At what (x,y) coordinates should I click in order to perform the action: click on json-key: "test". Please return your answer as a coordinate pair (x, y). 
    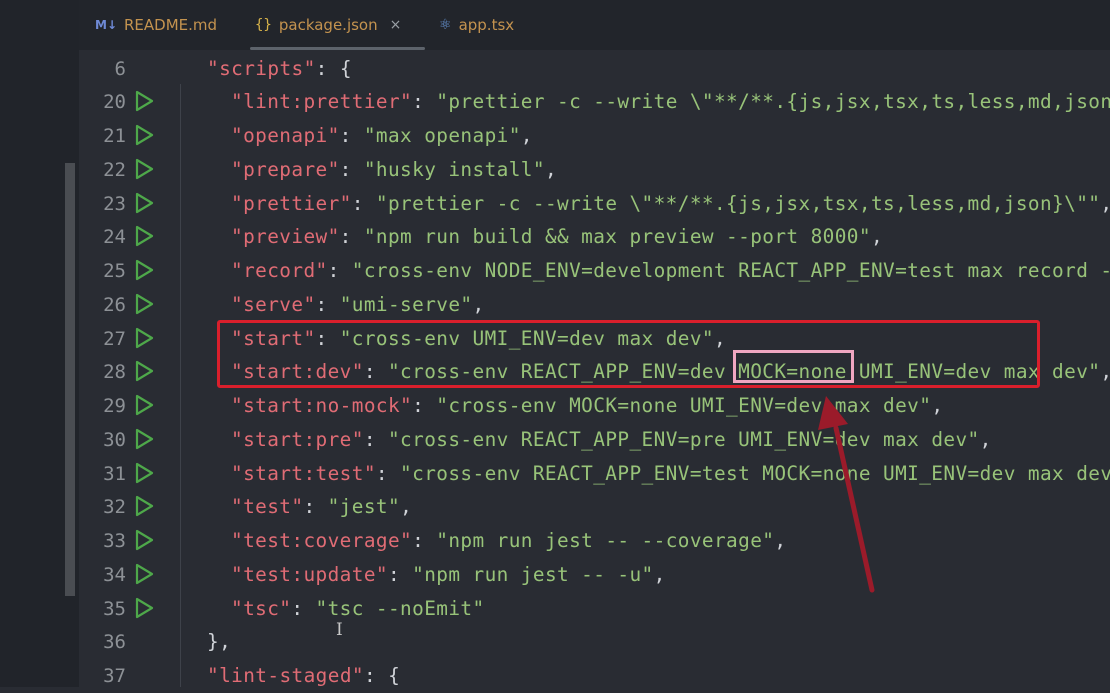
    Looking at the image, I should click on (267, 506).